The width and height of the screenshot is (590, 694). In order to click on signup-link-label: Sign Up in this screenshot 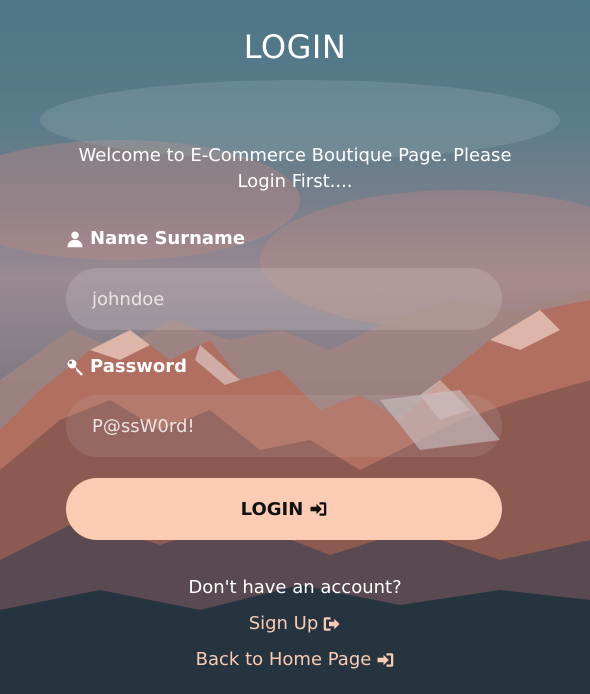, I will do `click(283, 623)`.